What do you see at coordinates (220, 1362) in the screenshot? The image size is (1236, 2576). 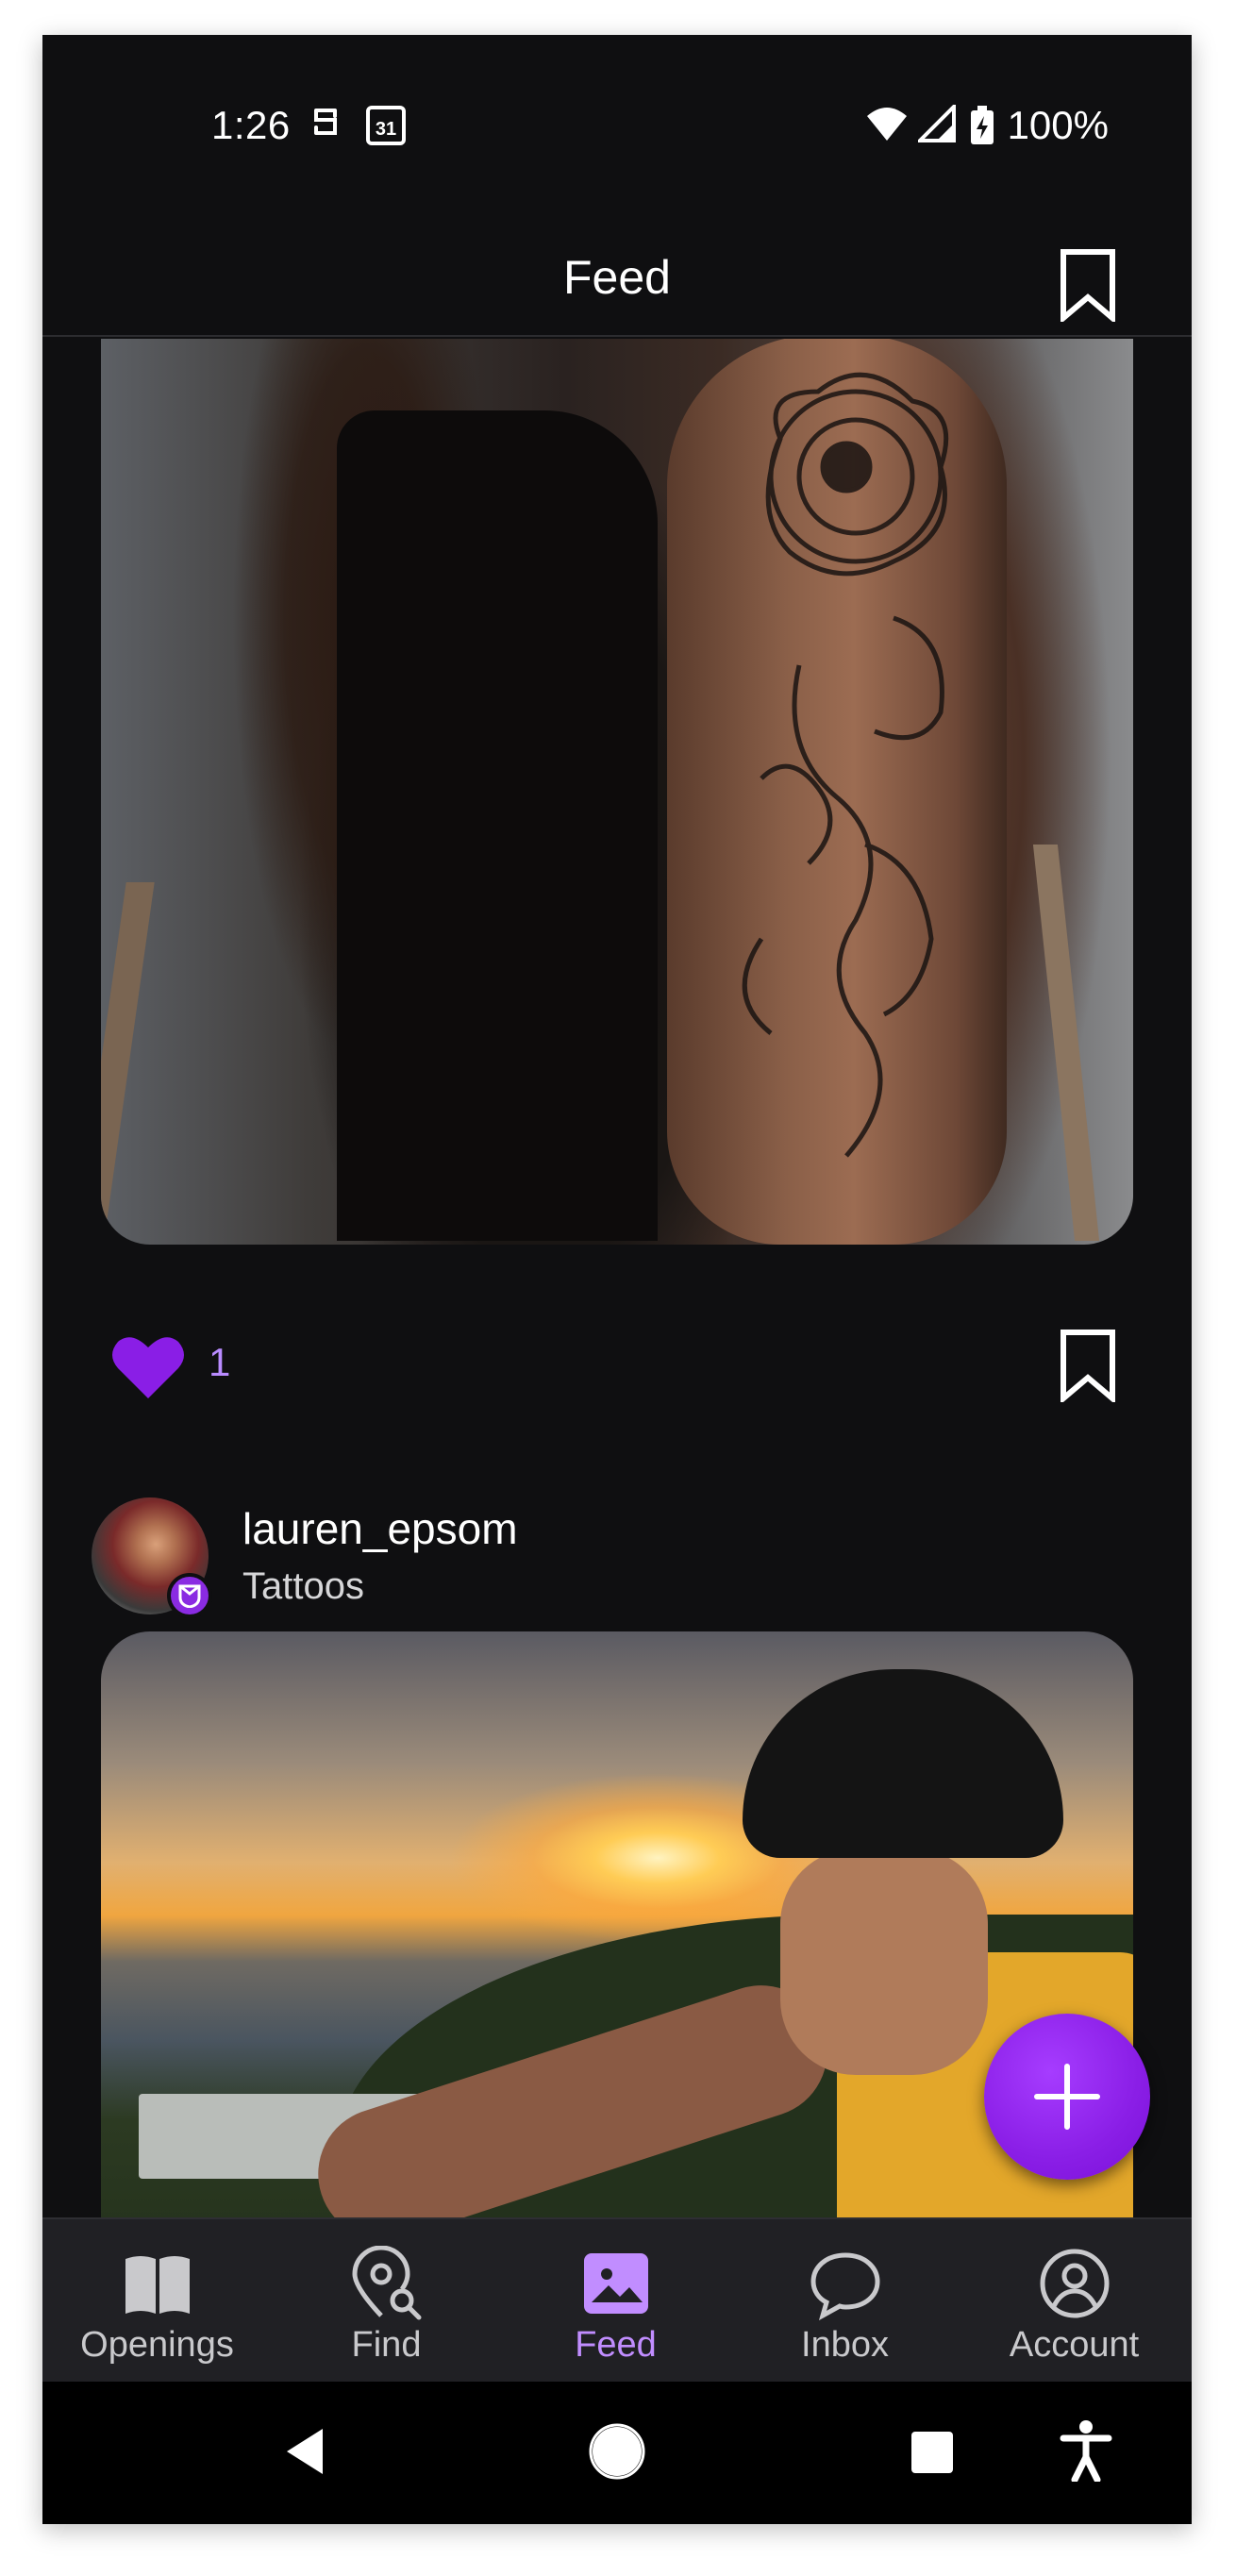 I see `like-count: 1` at bounding box center [220, 1362].